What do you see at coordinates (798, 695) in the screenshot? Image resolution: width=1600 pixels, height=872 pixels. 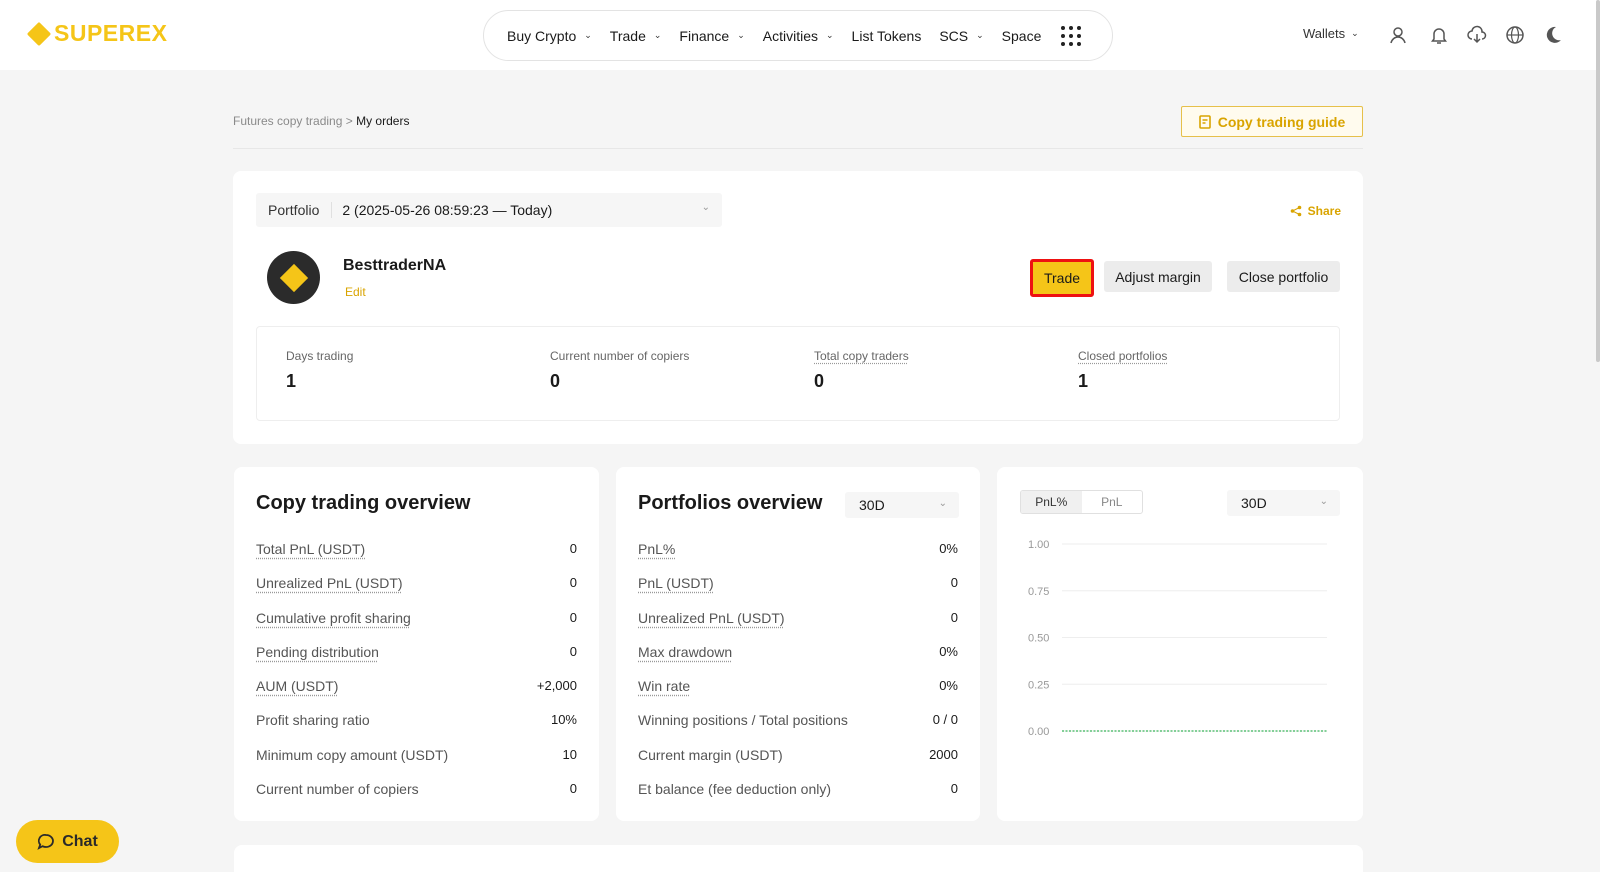 I see `list-item: Win rate 0%` at bounding box center [798, 695].